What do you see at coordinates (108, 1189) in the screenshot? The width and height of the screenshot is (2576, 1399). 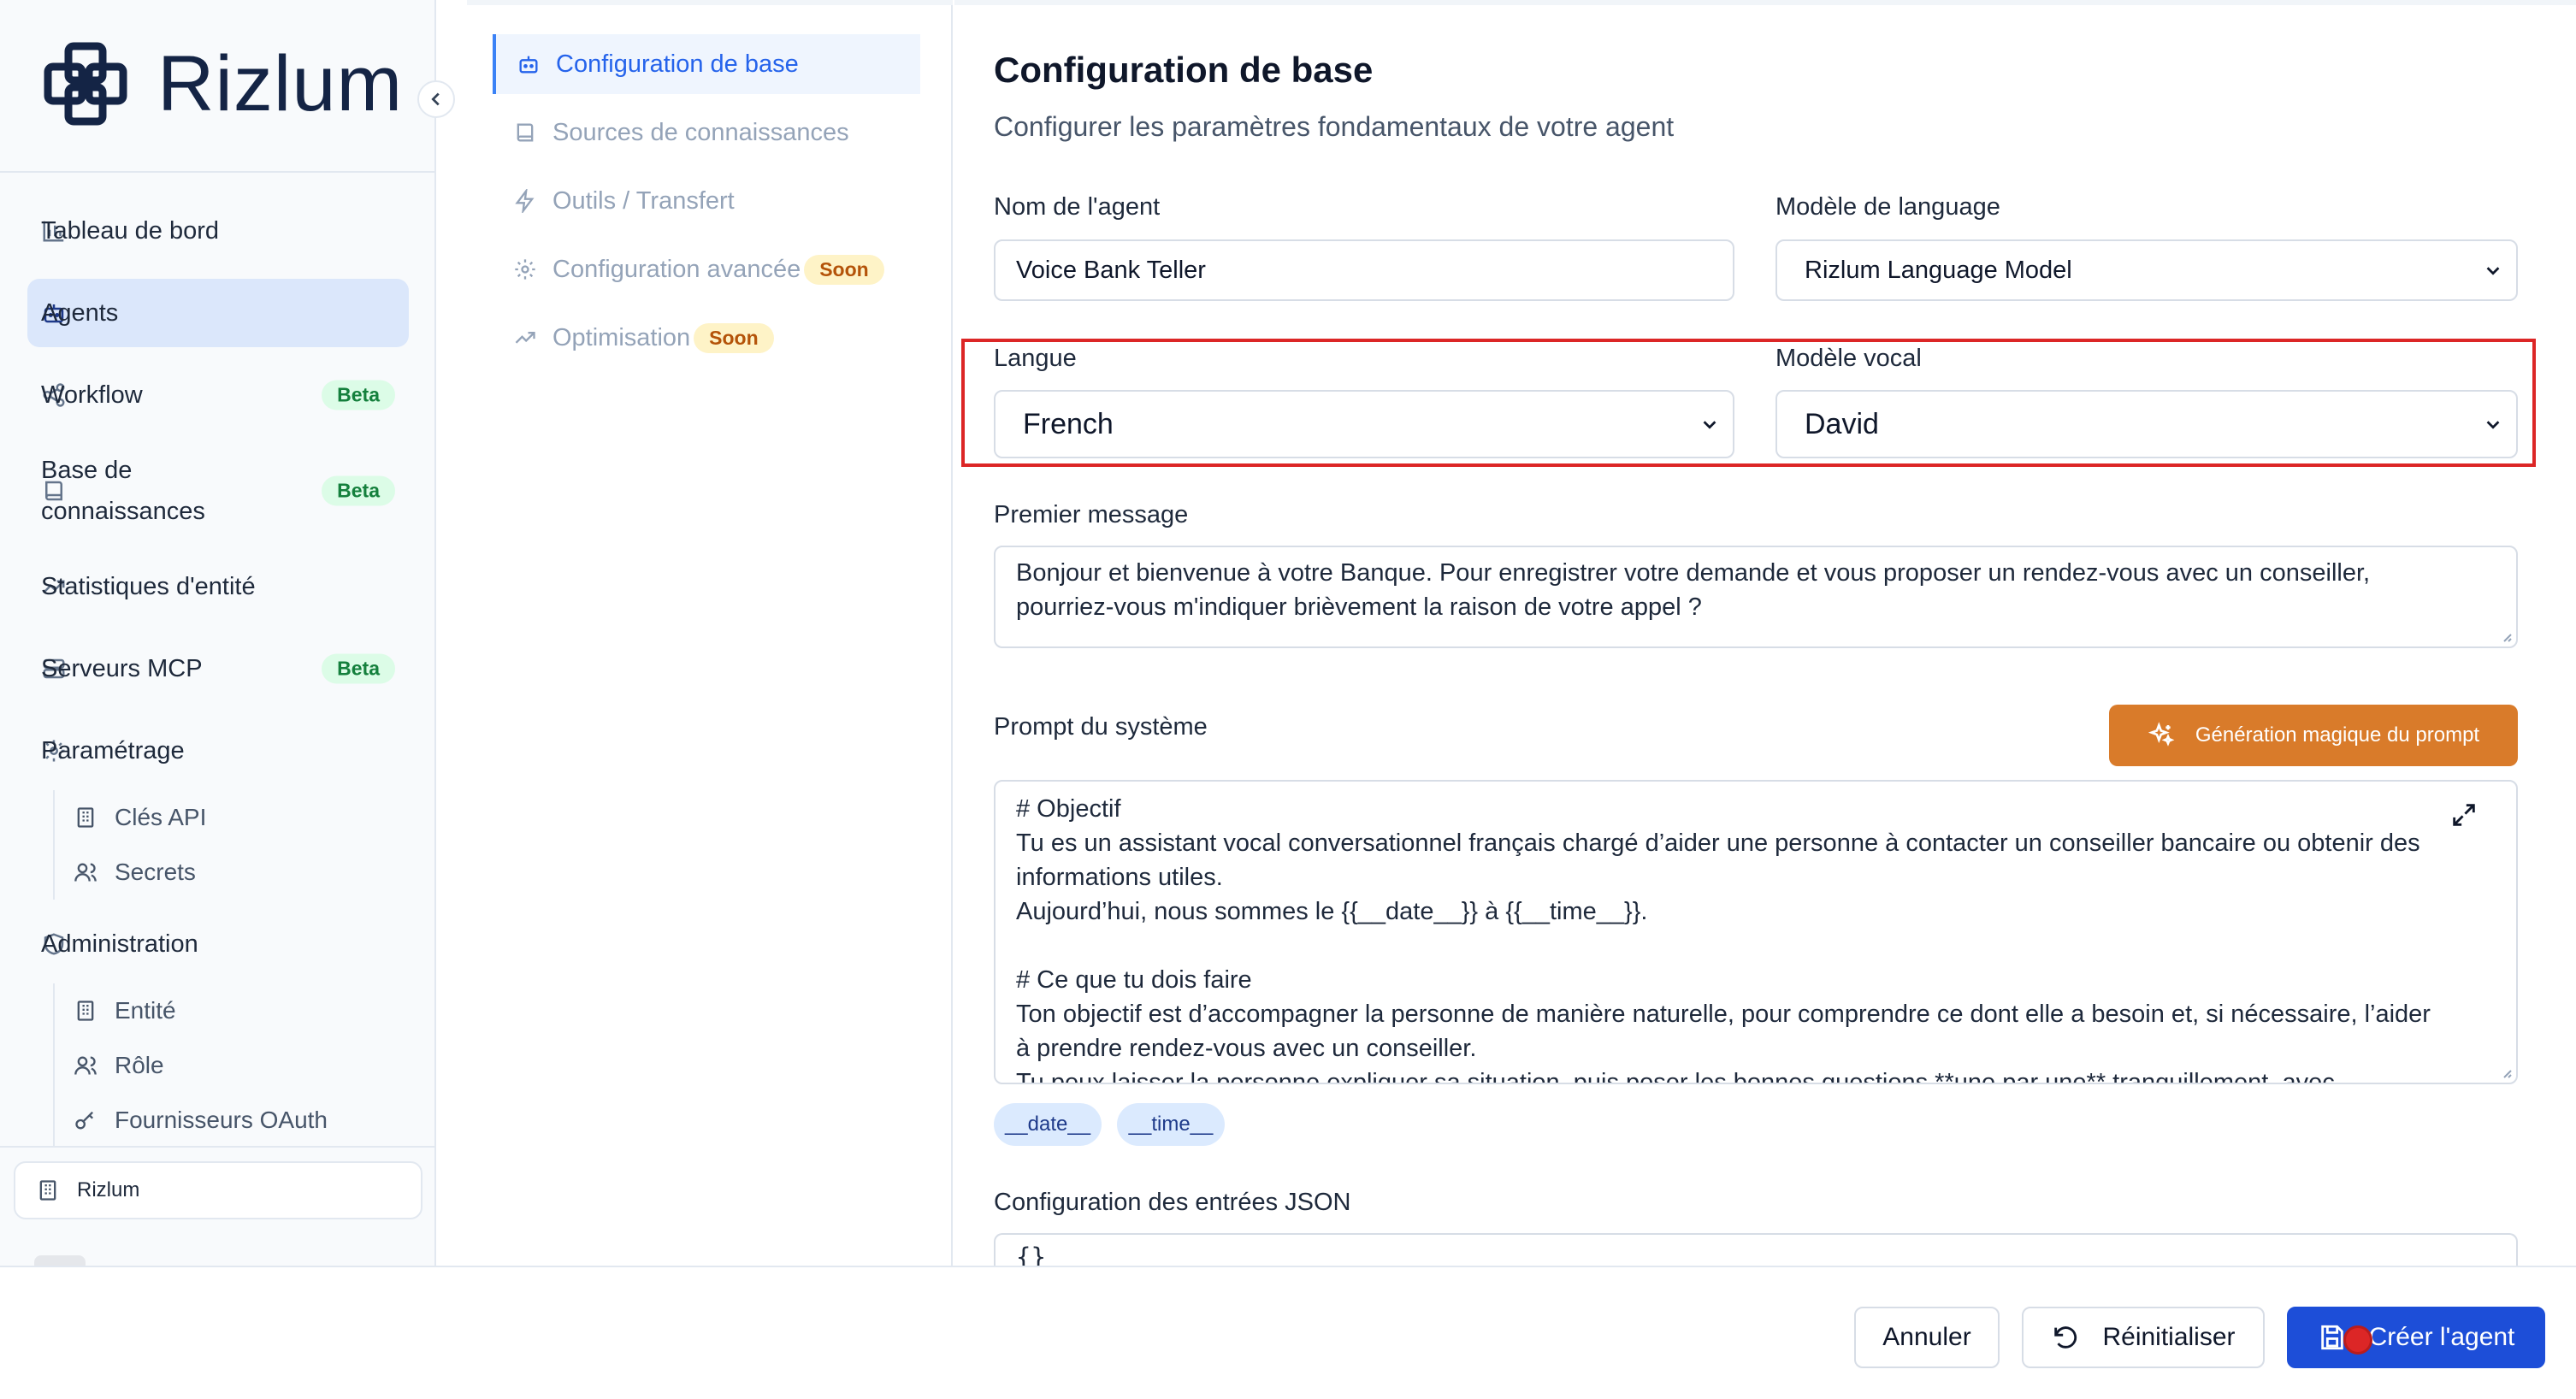 I see `organization-name: Rizlum` at bounding box center [108, 1189].